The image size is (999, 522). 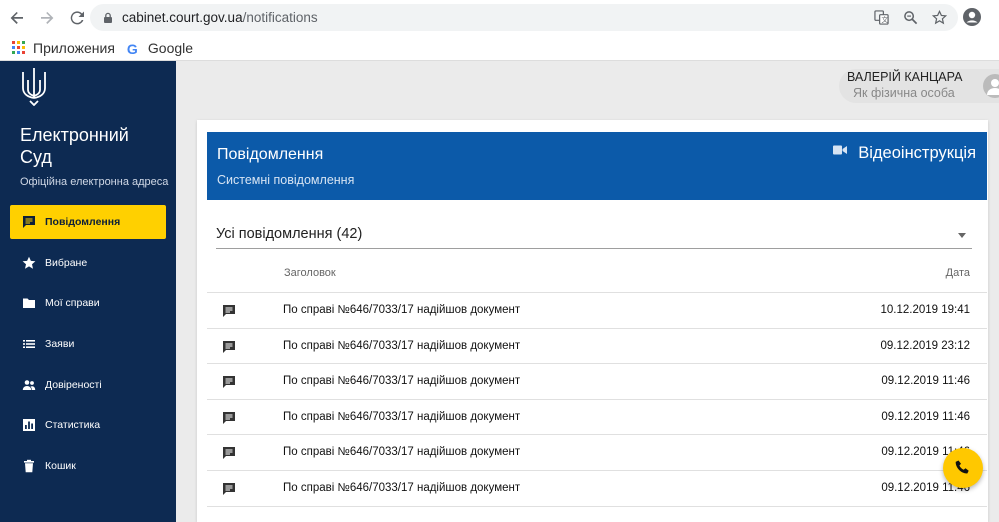 What do you see at coordinates (270, 154) in the screenshot?
I see `page-title: Повідомлення` at bounding box center [270, 154].